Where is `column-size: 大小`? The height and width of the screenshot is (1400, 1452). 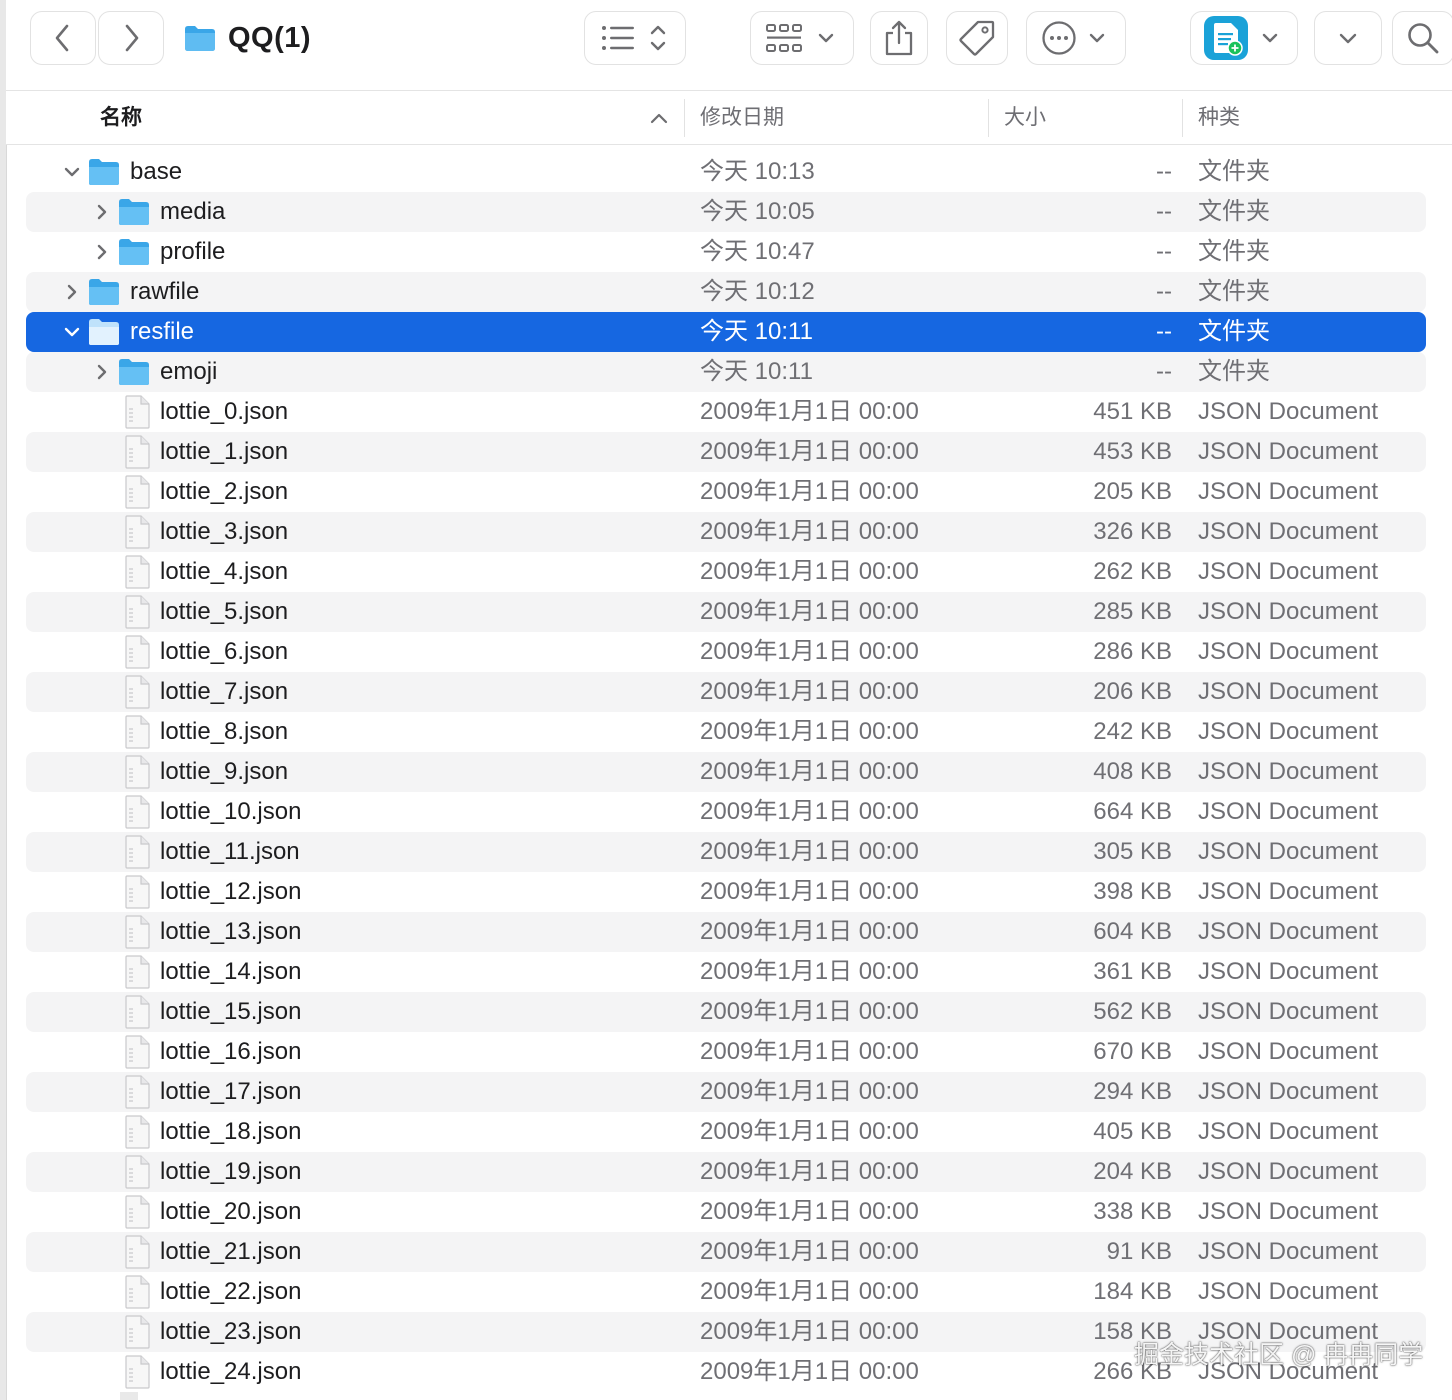
column-size: 大小 is located at coordinates (1025, 118).